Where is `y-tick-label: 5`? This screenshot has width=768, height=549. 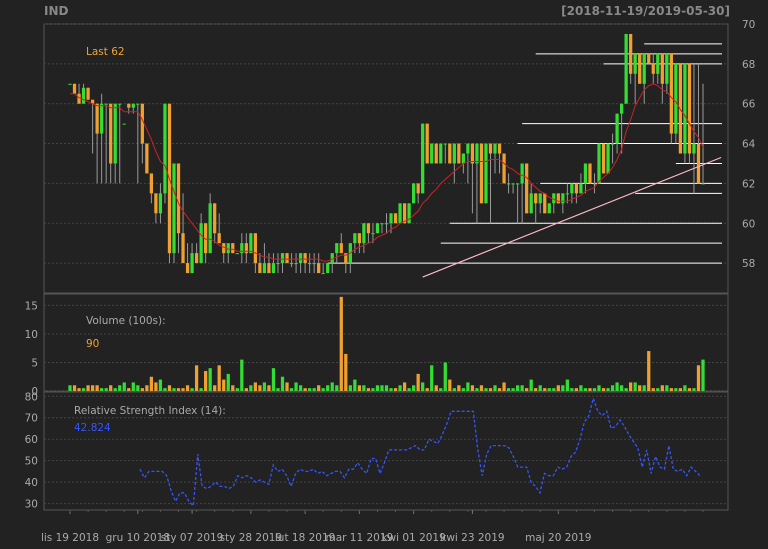
y-tick-label: 5 is located at coordinates (34, 363).